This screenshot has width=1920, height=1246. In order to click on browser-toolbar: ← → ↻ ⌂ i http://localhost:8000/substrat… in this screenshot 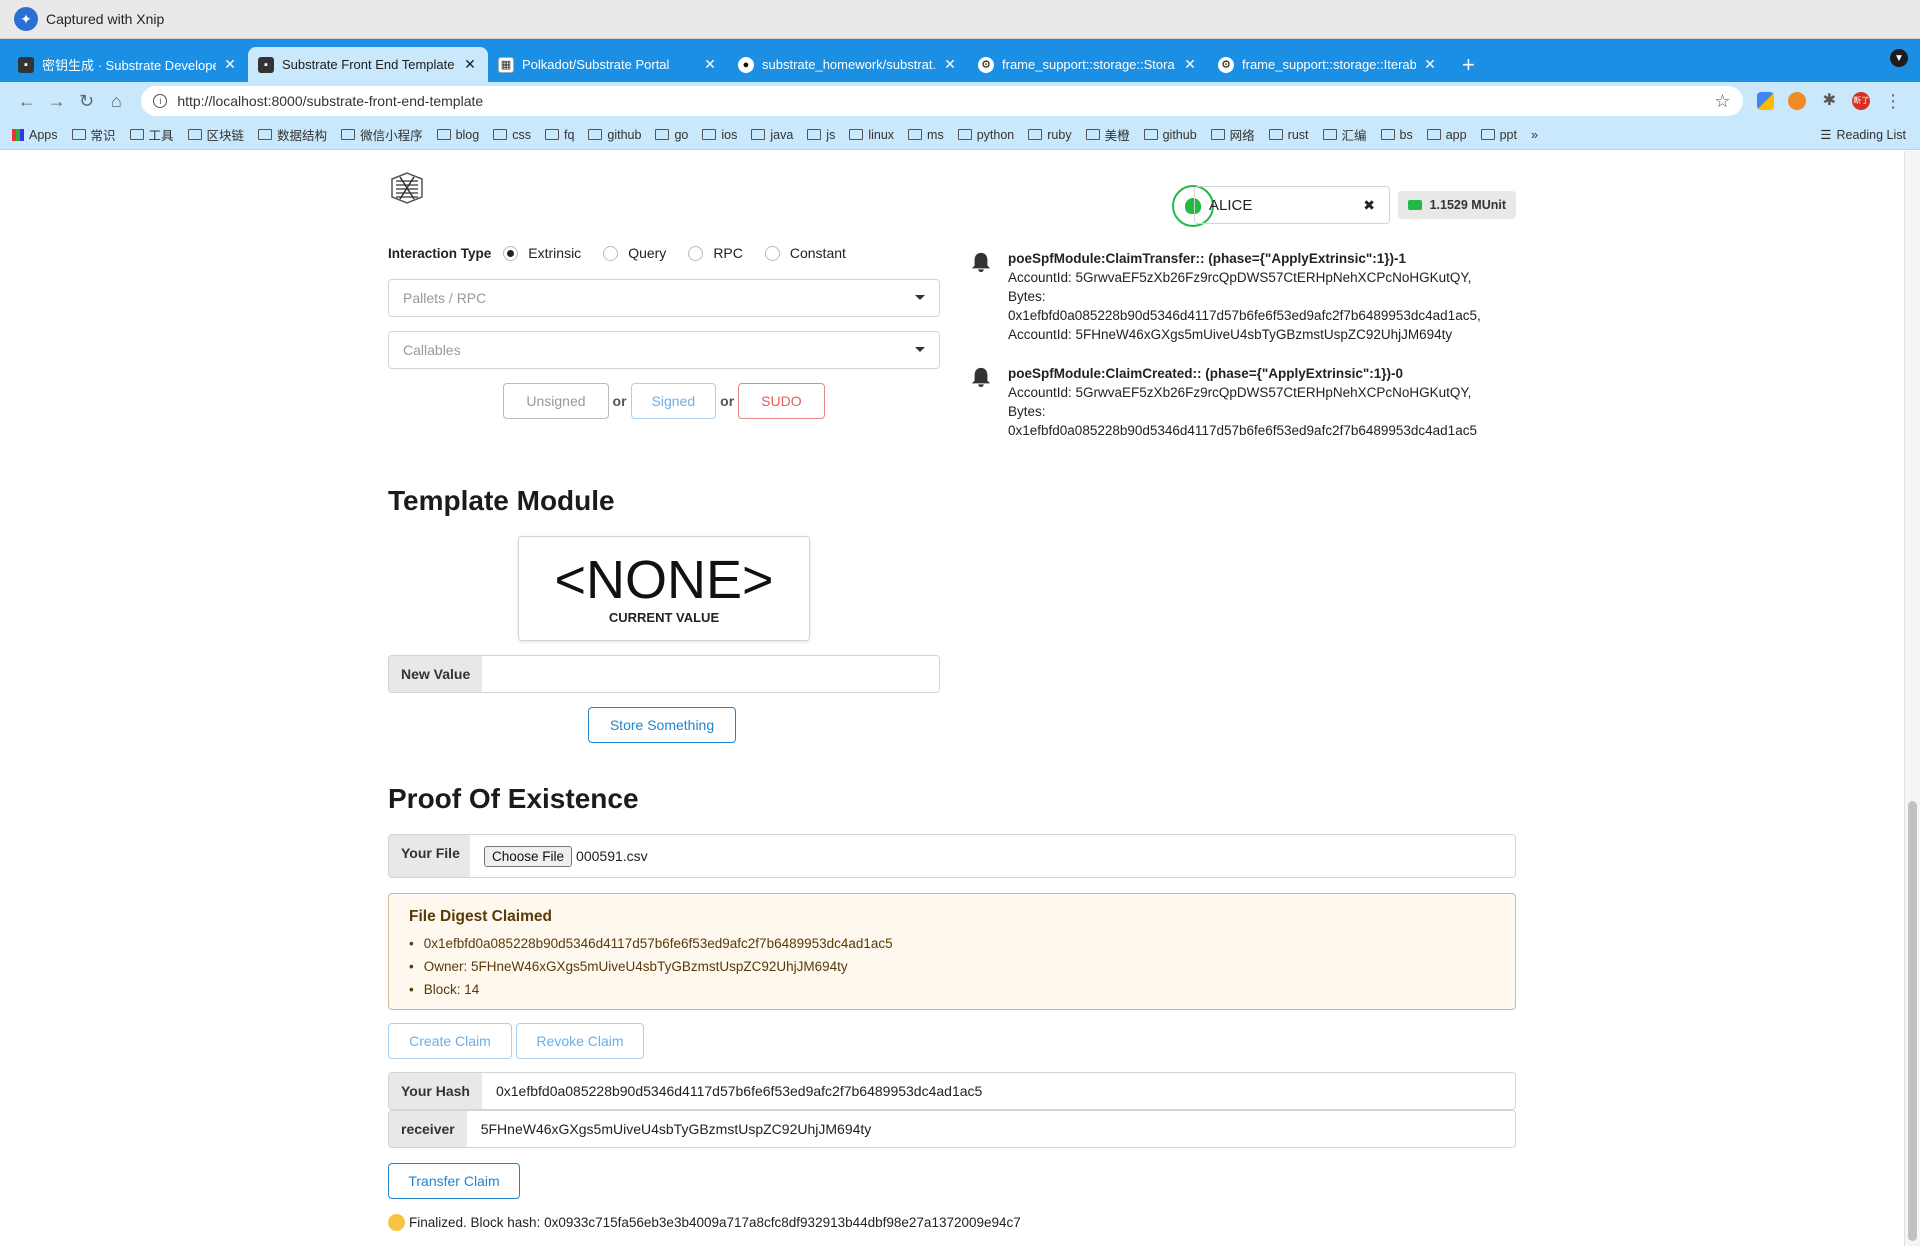, I will do `click(960, 101)`.